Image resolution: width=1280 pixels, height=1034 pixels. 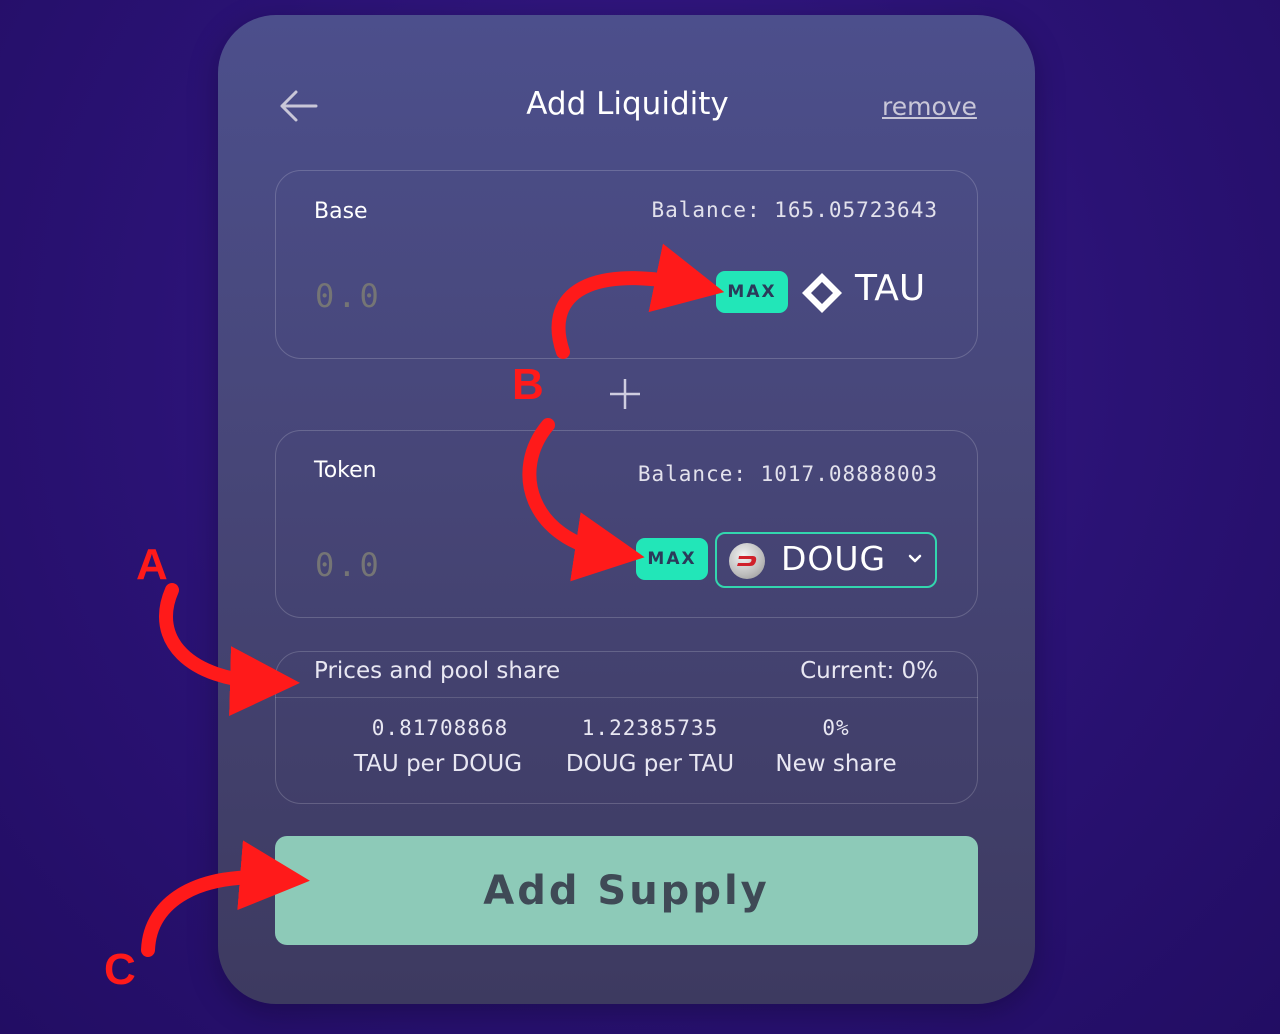 I want to click on token-max-button: MAX, so click(x=672, y=559).